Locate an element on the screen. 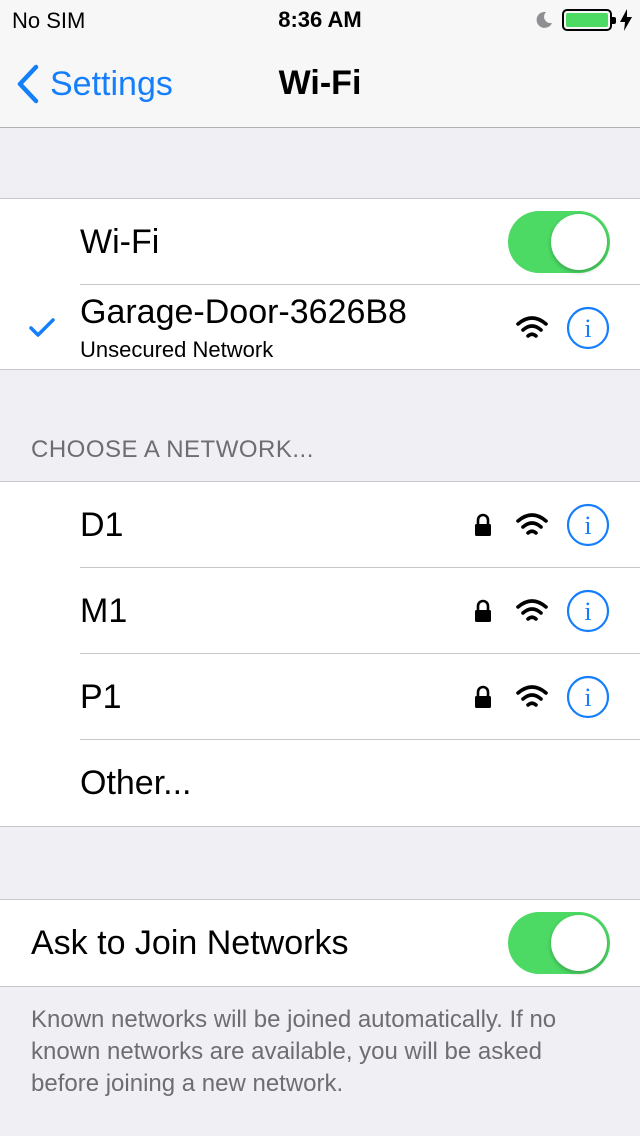 Image resolution: width=640 pixels, height=1136 pixels. network-row-d1: D1 i is located at coordinates (320, 525).